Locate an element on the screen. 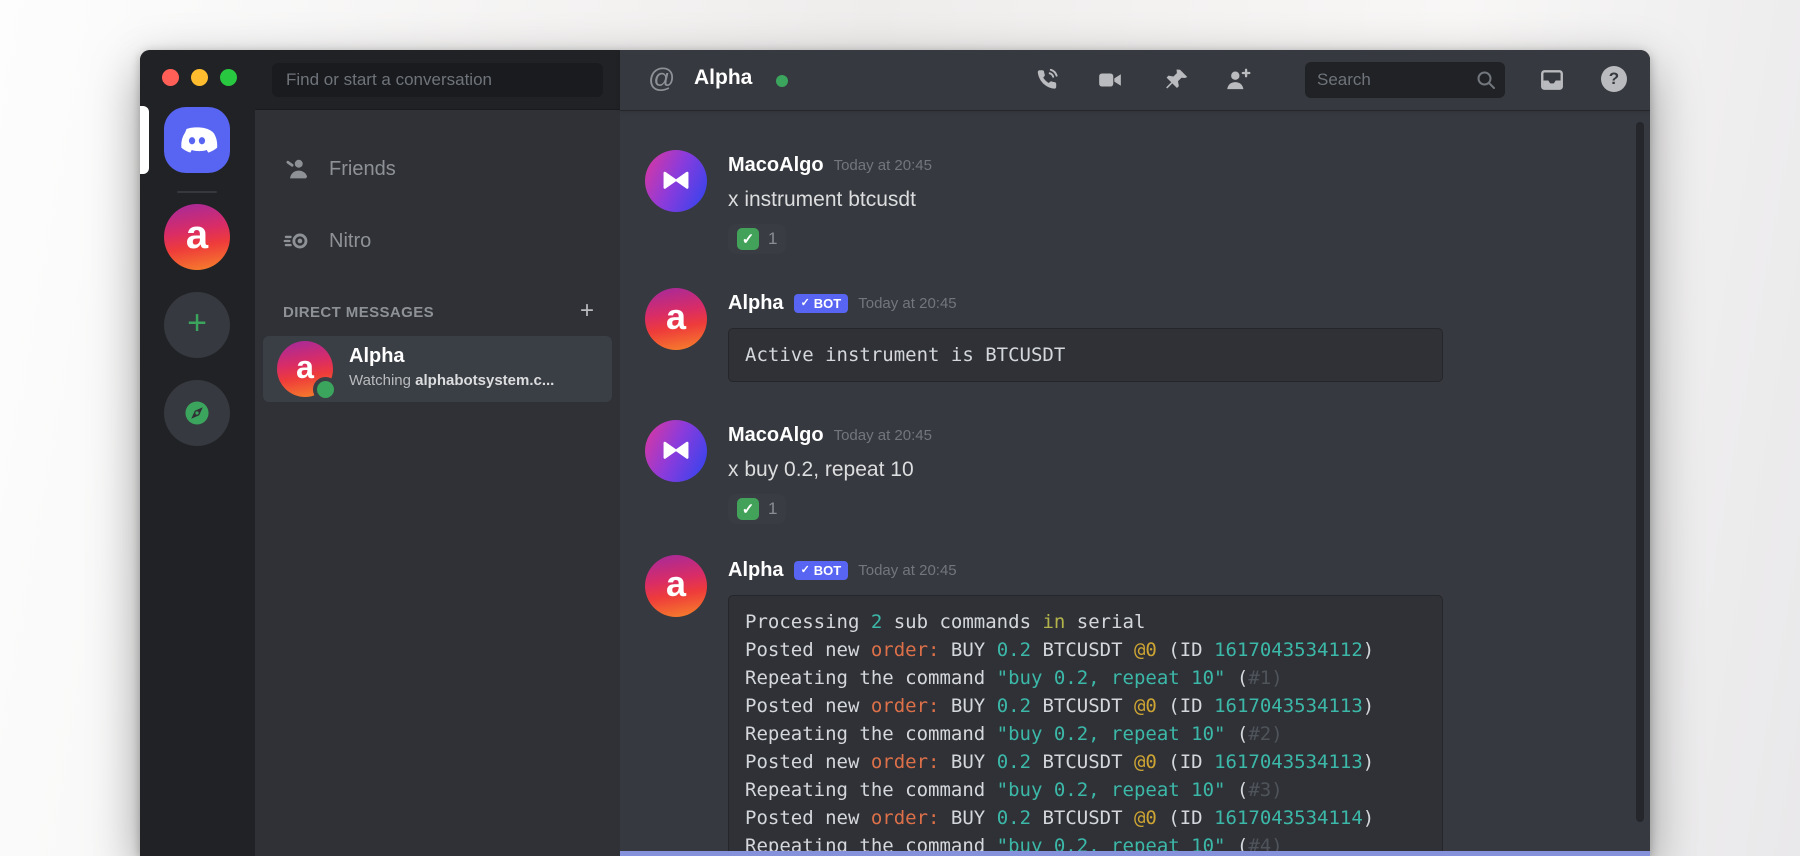 Image resolution: width=1800 pixels, height=856 pixels. sidebar-item-nitro: Nitro is located at coordinates (437, 241).